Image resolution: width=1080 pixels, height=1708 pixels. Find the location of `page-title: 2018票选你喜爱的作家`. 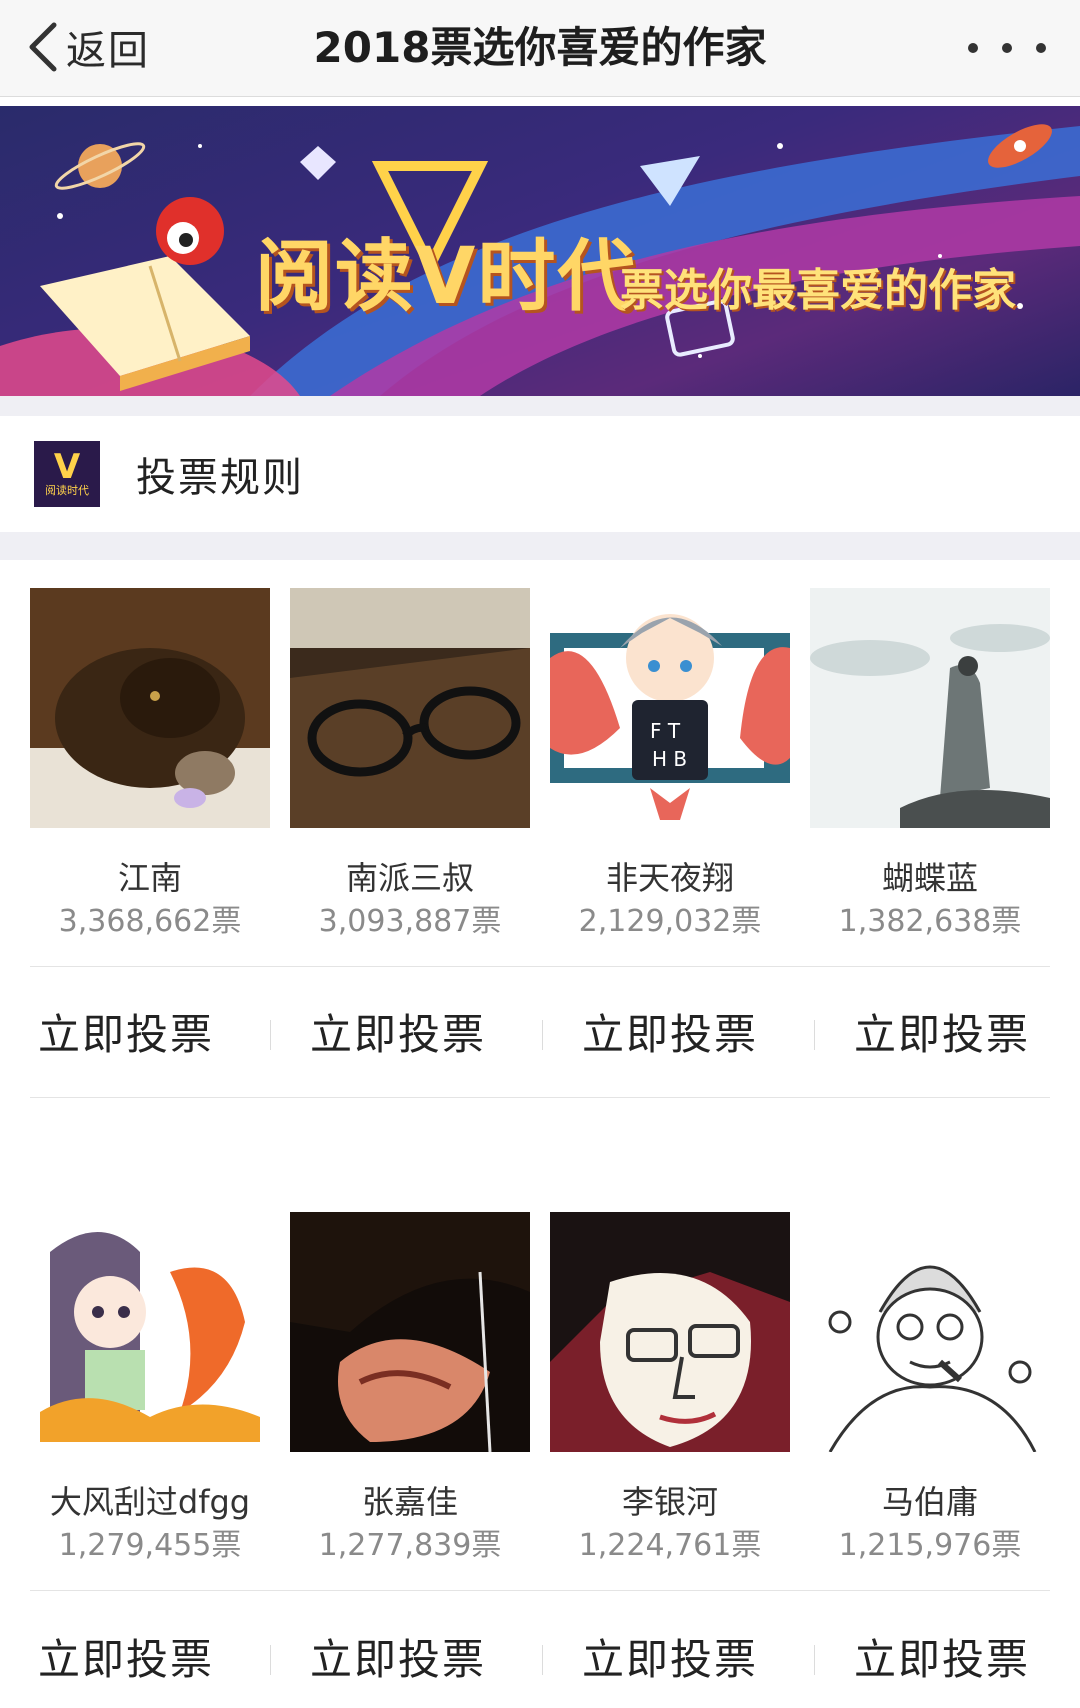

page-title: 2018票选你喜爱的作家 is located at coordinates (540, 47).